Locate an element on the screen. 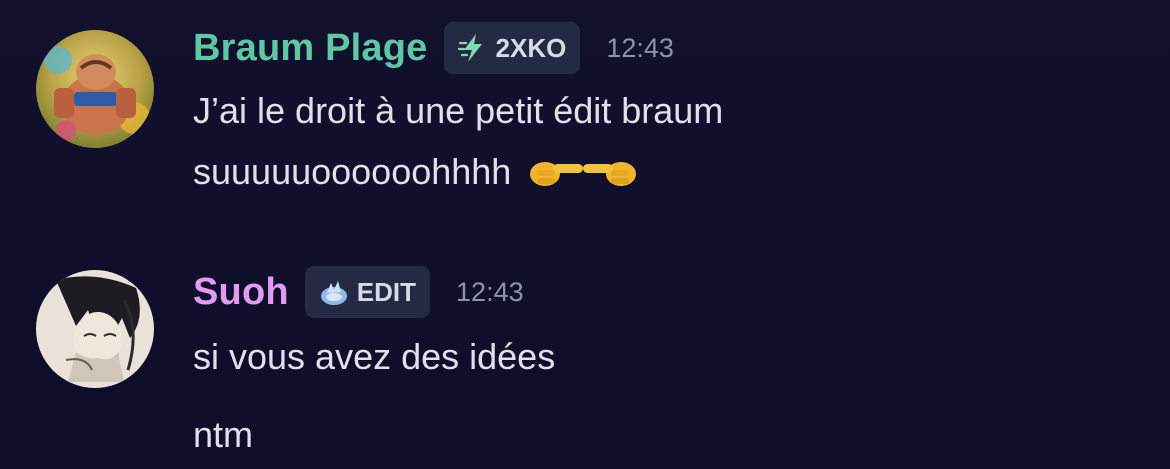  tag-label: EDIT is located at coordinates (386, 291).